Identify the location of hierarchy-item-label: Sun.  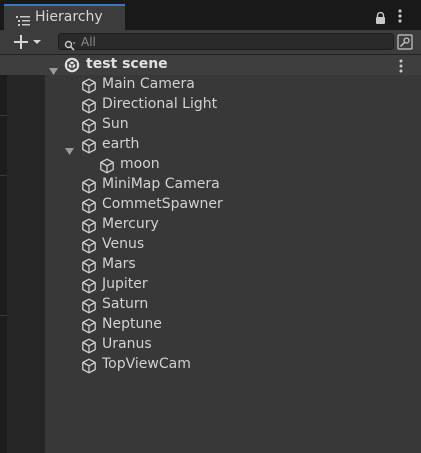
(115, 124).